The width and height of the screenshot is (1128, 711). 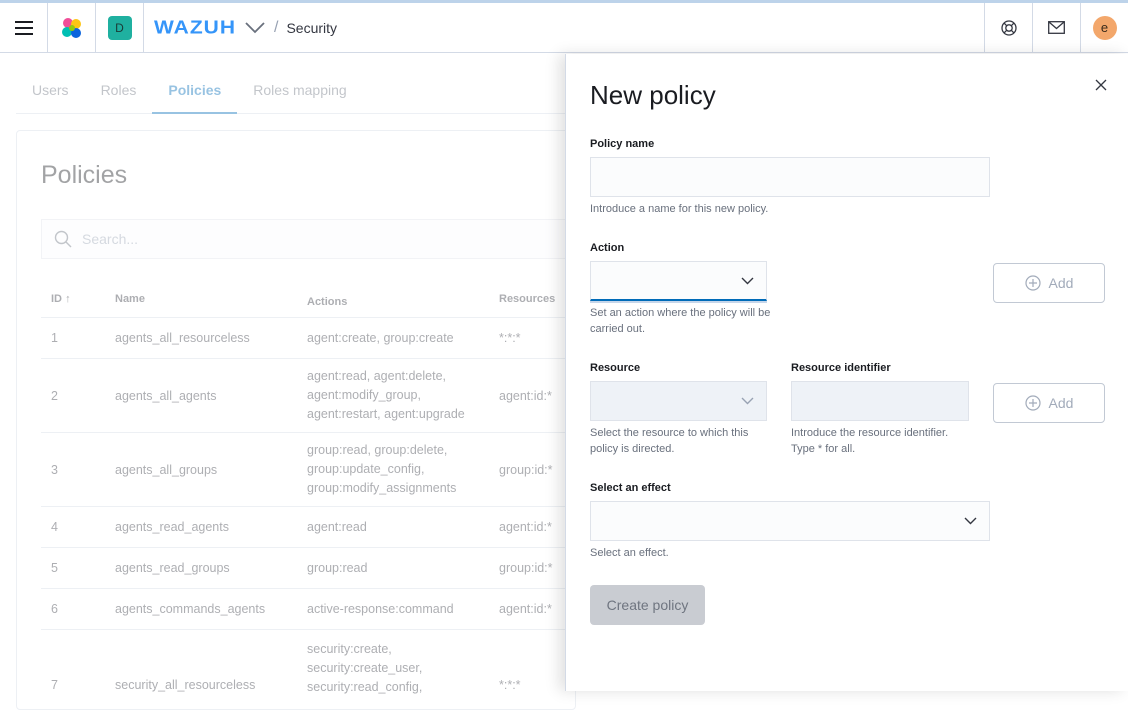 What do you see at coordinates (299, 93) in the screenshot?
I see `tab-roles-mapping: Roles mapping` at bounding box center [299, 93].